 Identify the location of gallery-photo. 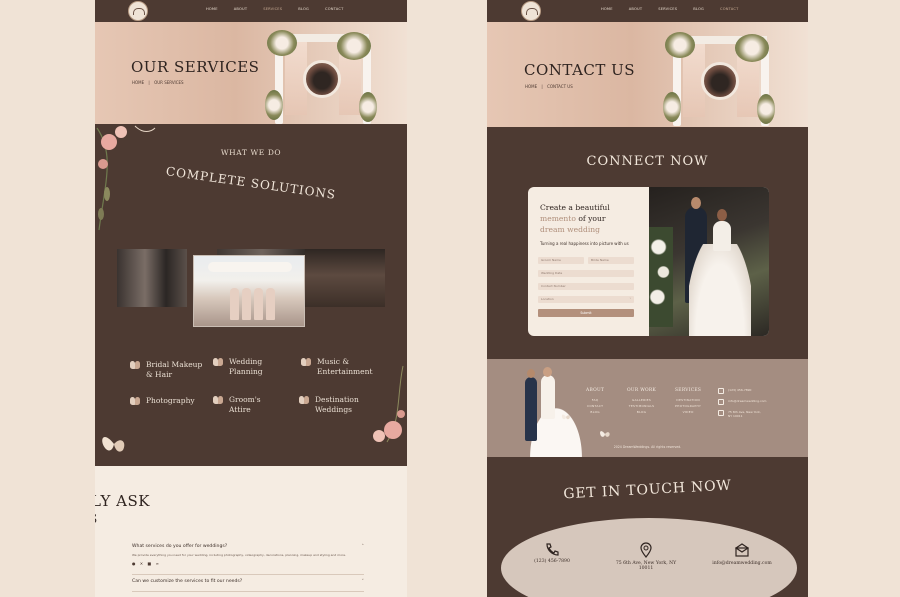
(152, 278).